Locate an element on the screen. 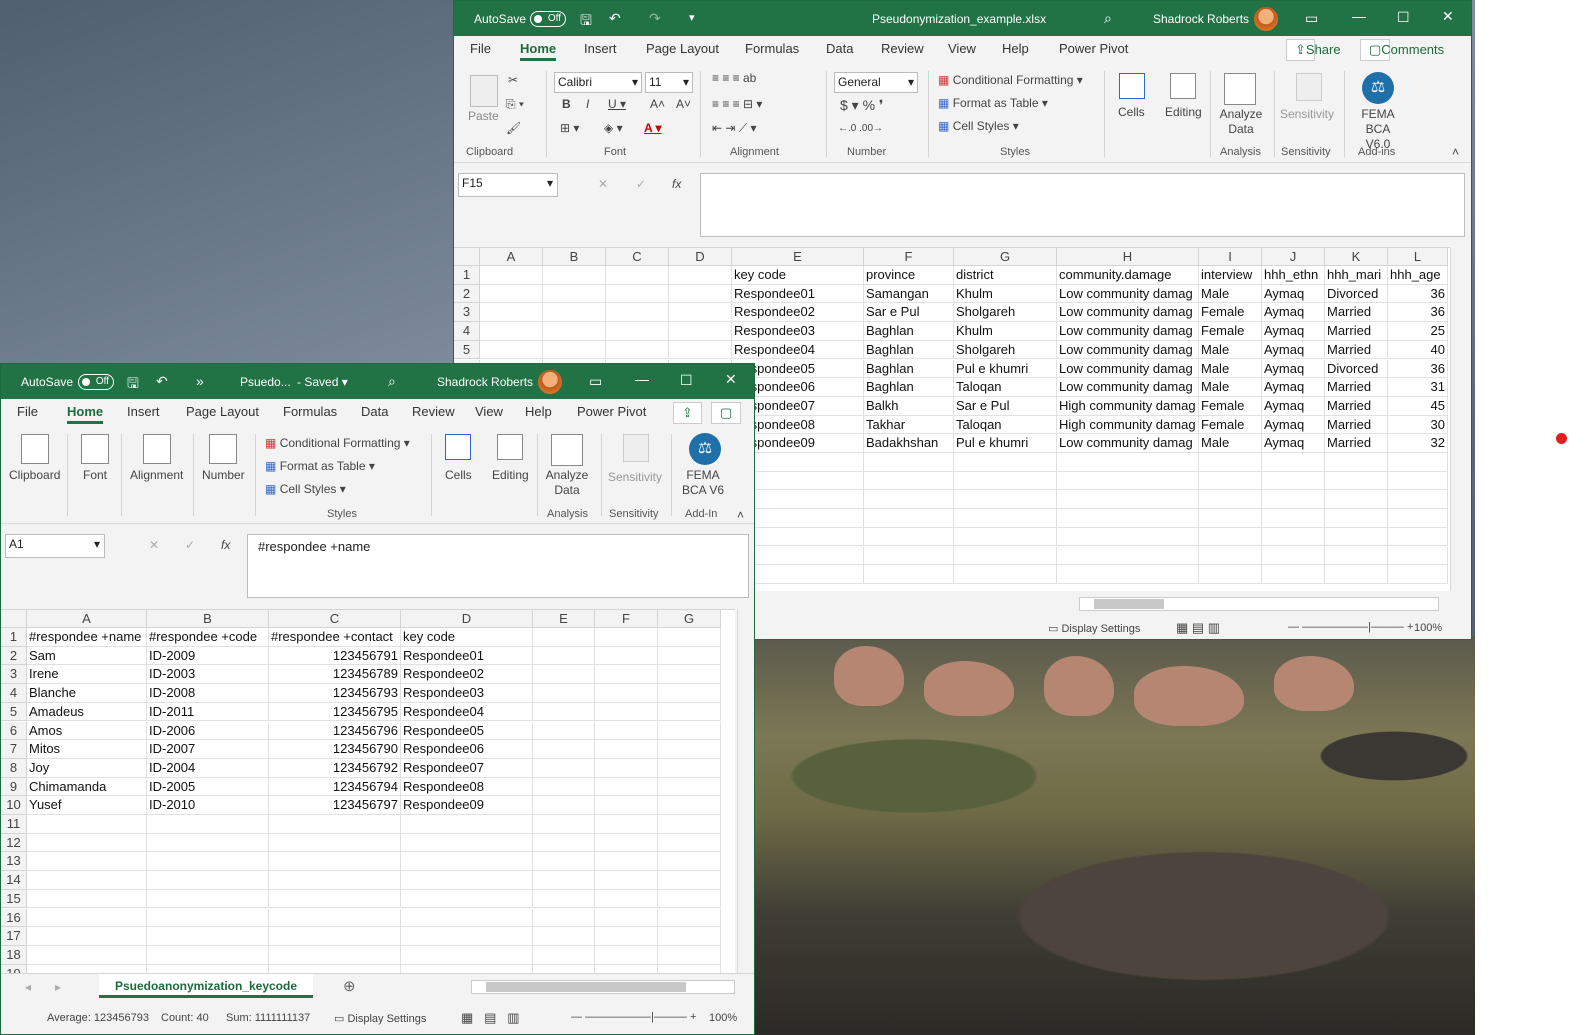 Image resolution: width=1592 pixels, height=1035 pixels. tab-page-layout: Page Layout is located at coordinates (222, 411).